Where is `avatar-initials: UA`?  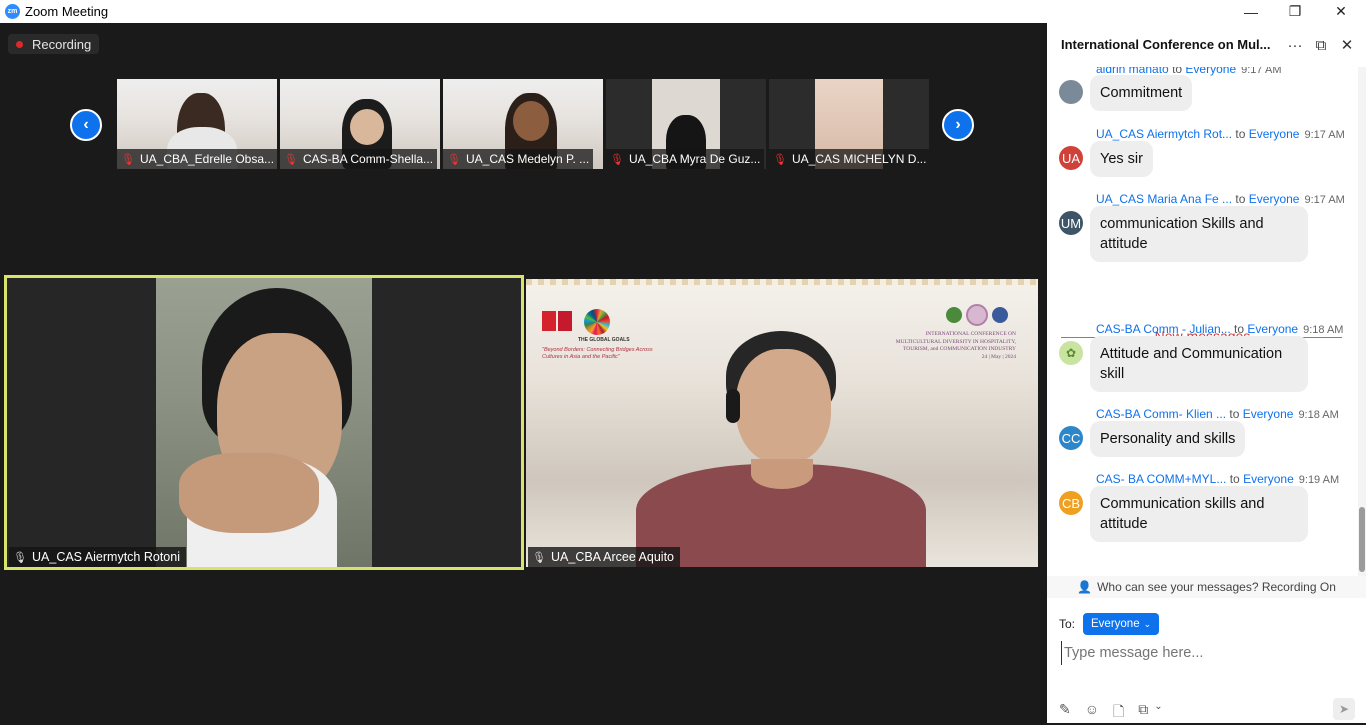 avatar-initials: UA is located at coordinates (1071, 158).